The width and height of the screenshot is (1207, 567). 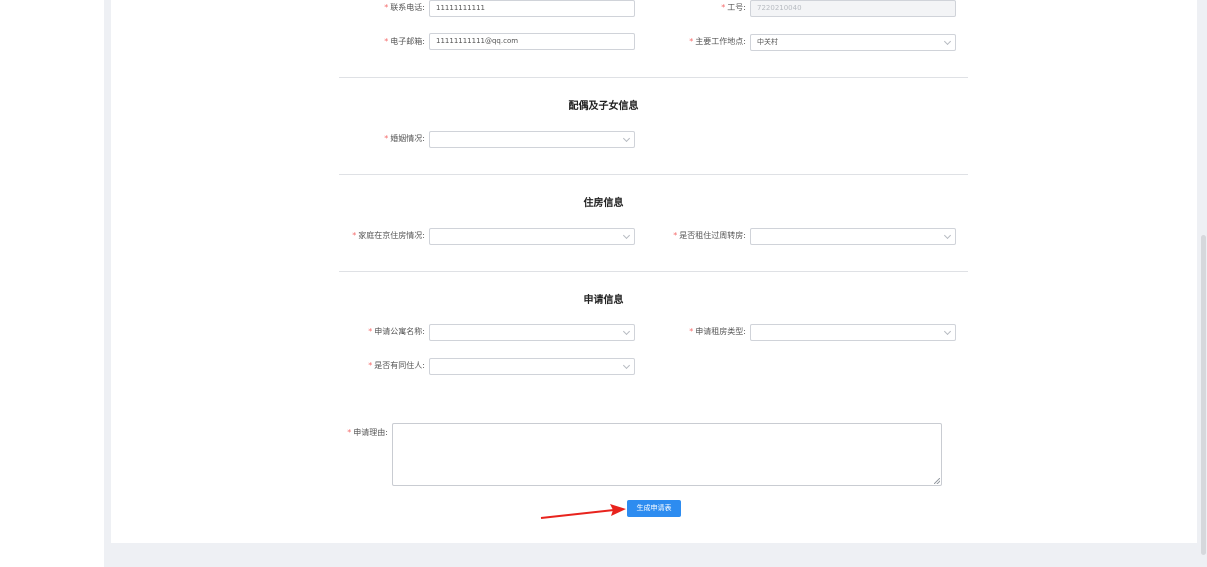 I want to click on reason-label: * 申请理由:, so click(x=367, y=432).